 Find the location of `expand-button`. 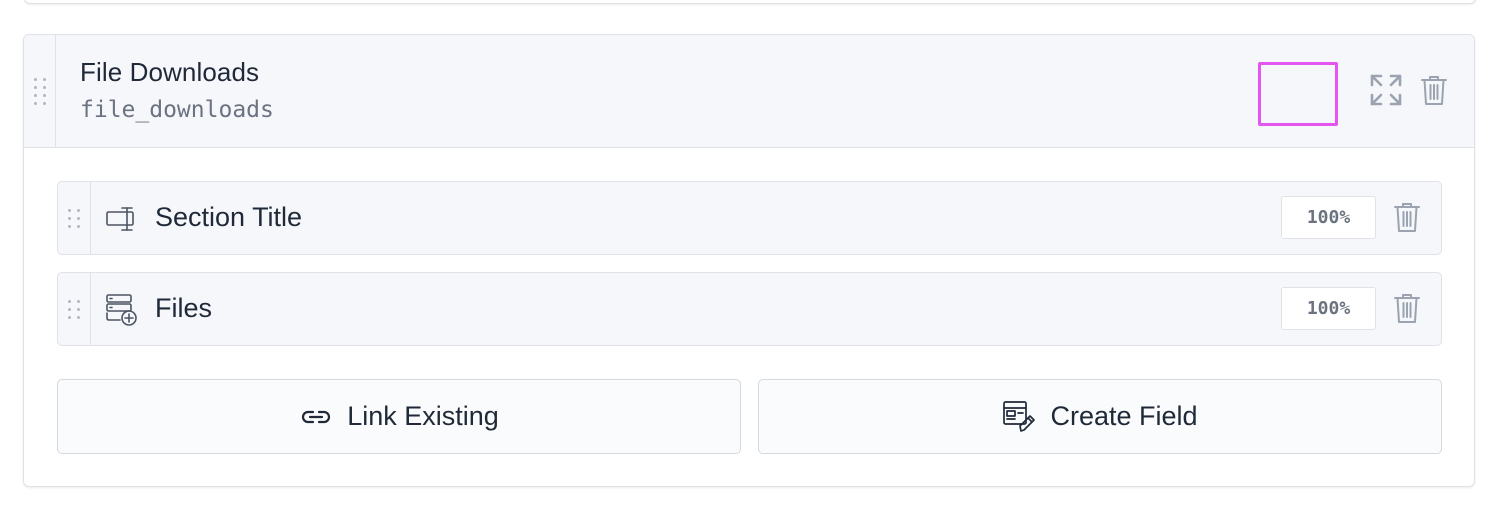

expand-button is located at coordinates (1386, 90).